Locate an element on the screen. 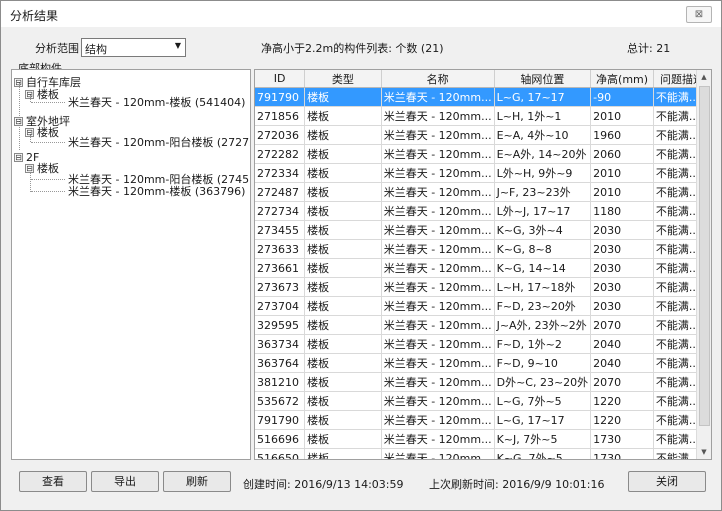 This screenshot has height=511, width=722. tree-node-label: 米兰春天 - 120mm-楼板 (541404) is located at coordinates (157, 102).